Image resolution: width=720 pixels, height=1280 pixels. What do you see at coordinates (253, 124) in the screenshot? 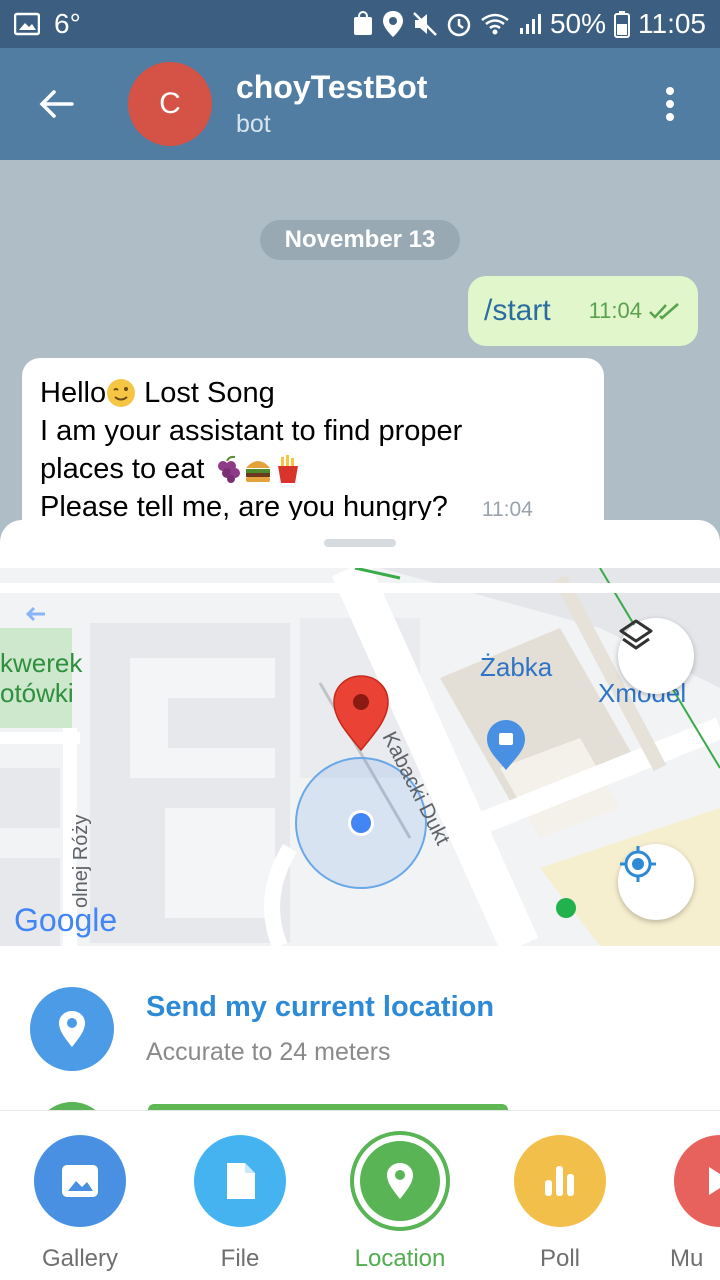
I see `chat-subtitle: bot` at bounding box center [253, 124].